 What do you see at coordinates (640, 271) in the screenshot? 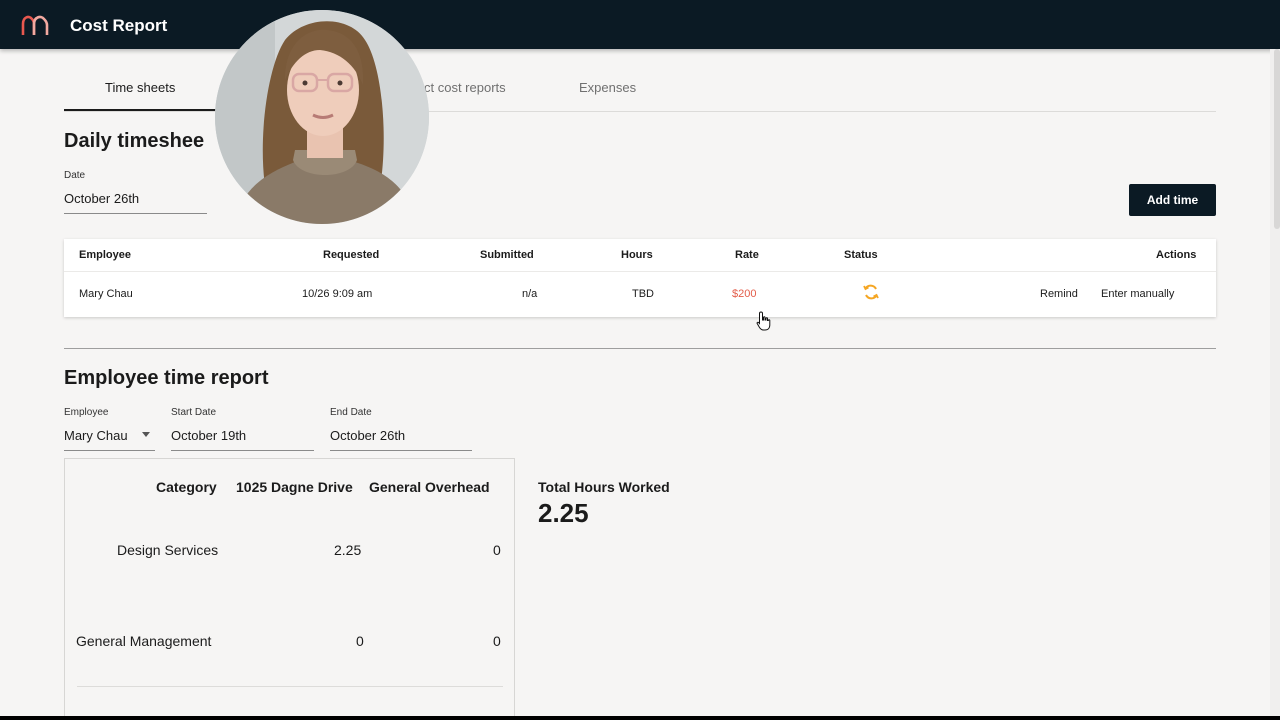
I see `table-header-divider` at bounding box center [640, 271].